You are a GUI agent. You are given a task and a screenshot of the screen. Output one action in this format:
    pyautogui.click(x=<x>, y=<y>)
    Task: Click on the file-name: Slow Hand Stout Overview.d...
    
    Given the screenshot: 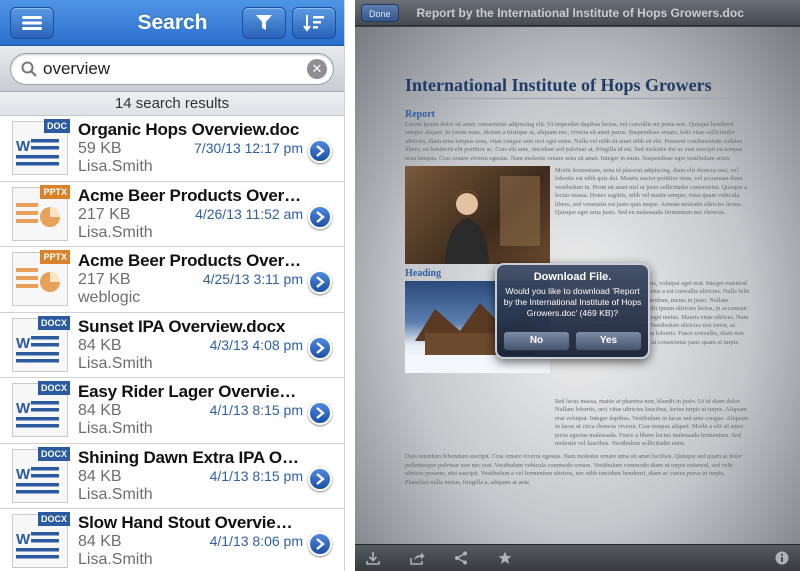 What is the action you would take?
    pyautogui.click(x=190, y=523)
    